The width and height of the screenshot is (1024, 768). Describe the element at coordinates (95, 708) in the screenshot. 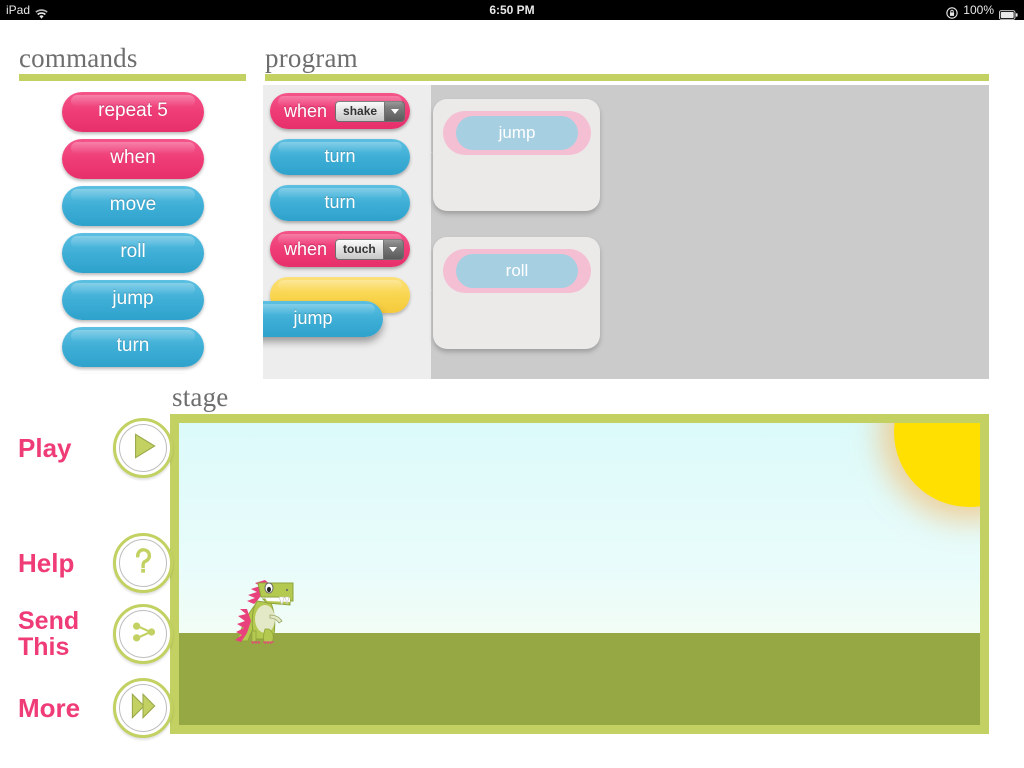

I see `more-row: More` at that location.